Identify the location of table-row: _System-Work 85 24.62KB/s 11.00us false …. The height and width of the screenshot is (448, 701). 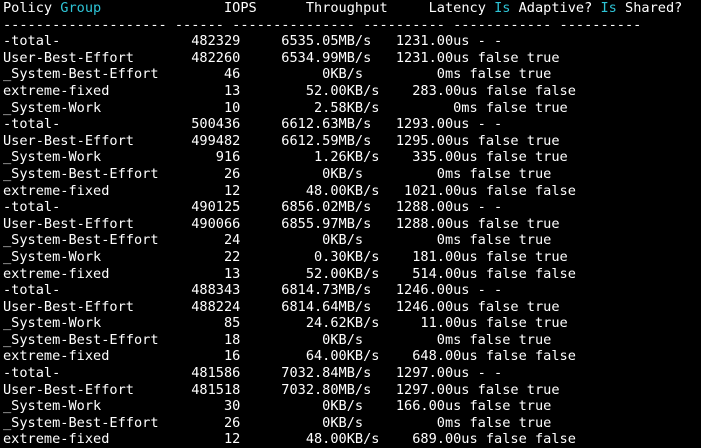
(285, 323).